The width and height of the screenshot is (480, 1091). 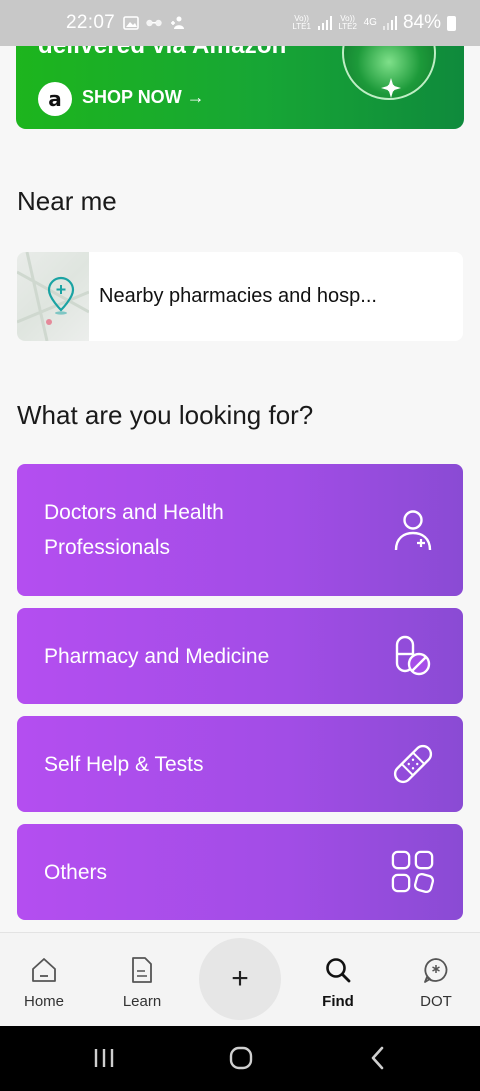 What do you see at coordinates (131, 23) in the screenshot?
I see `gallery-icon` at bounding box center [131, 23].